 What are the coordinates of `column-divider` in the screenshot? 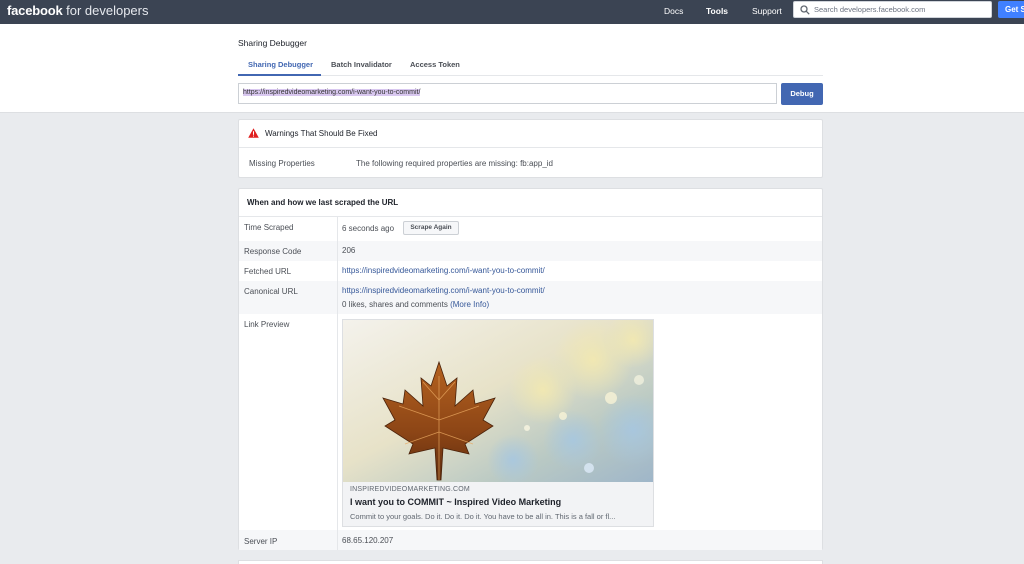 It's located at (337, 383).